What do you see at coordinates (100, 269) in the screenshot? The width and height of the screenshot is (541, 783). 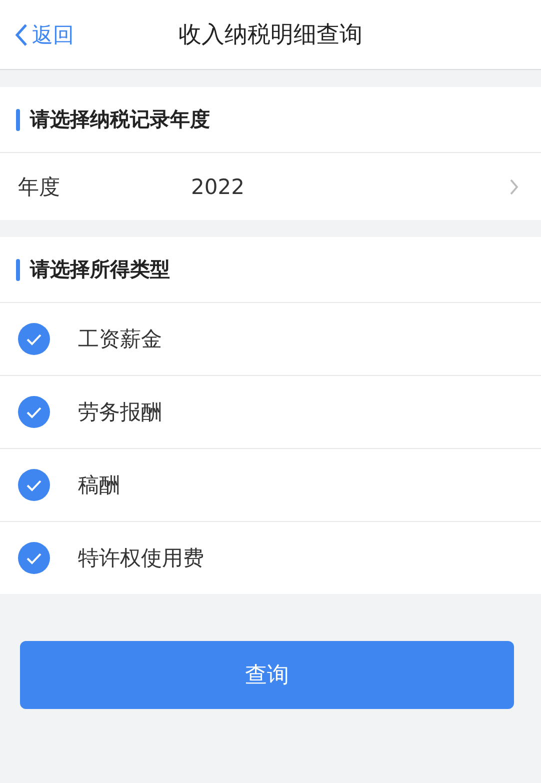 I see `section-title: 请选择所得类型` at bounding box center [100, 269].